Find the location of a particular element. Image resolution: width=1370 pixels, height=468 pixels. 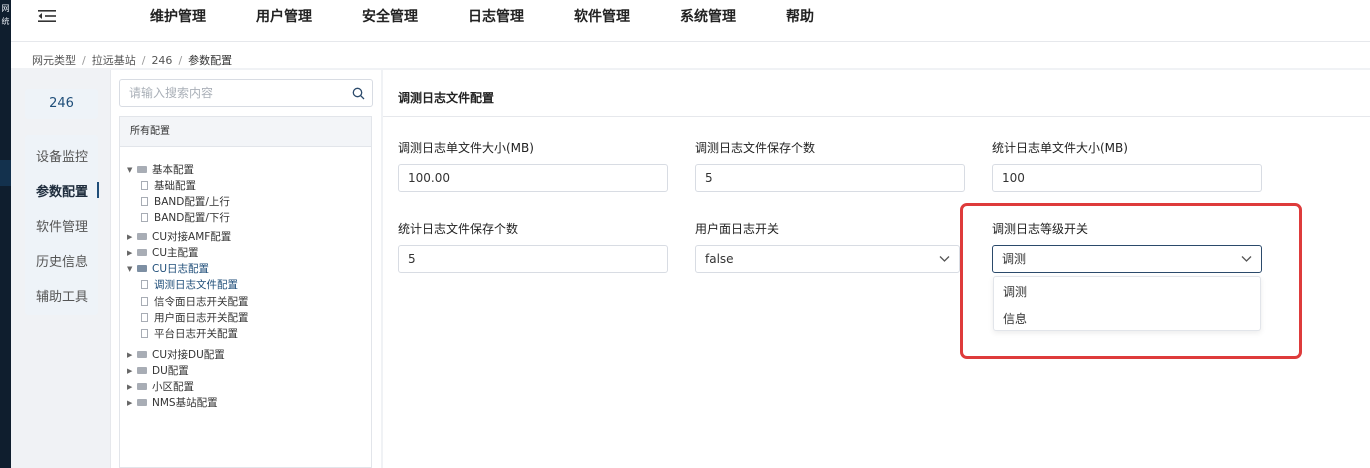

leftnav-item-software: 软件管理 is located at coordinates (62, 225).